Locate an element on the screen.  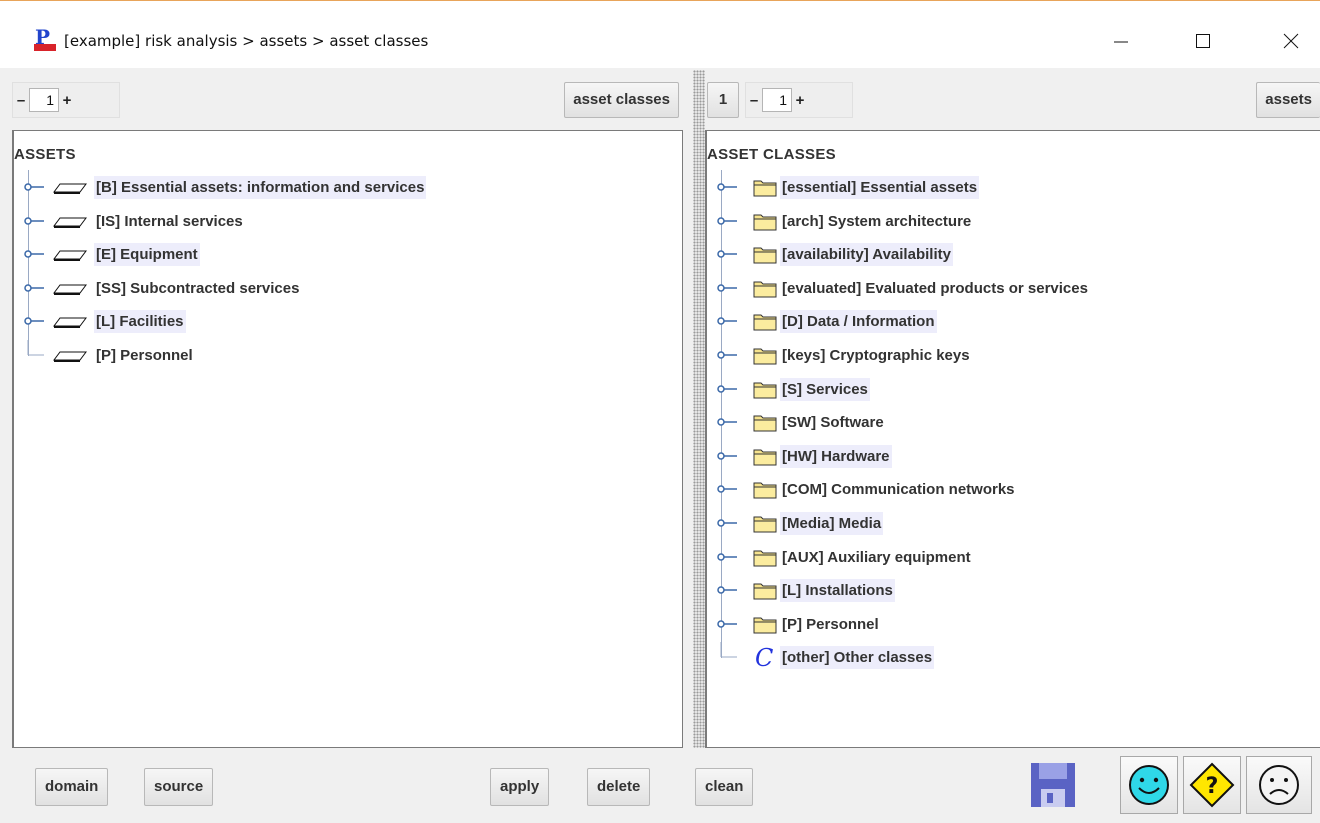
help-button: ? is located at coordinates (1212, 785).